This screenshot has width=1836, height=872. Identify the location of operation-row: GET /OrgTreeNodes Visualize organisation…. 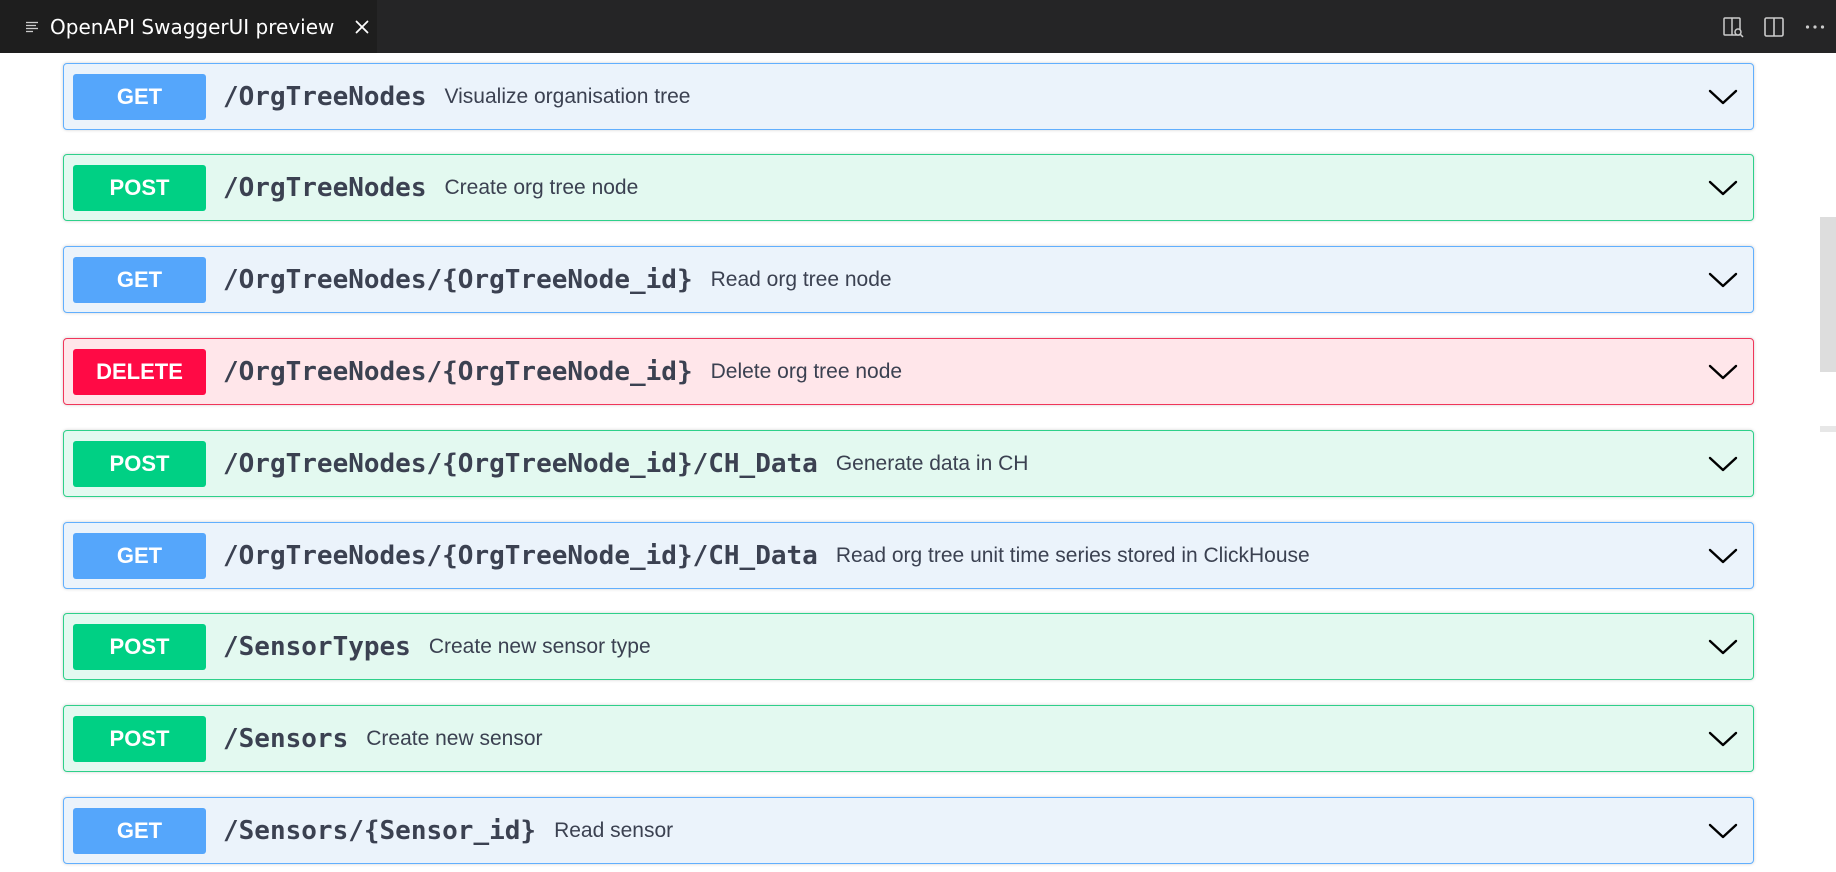
(908, 96).